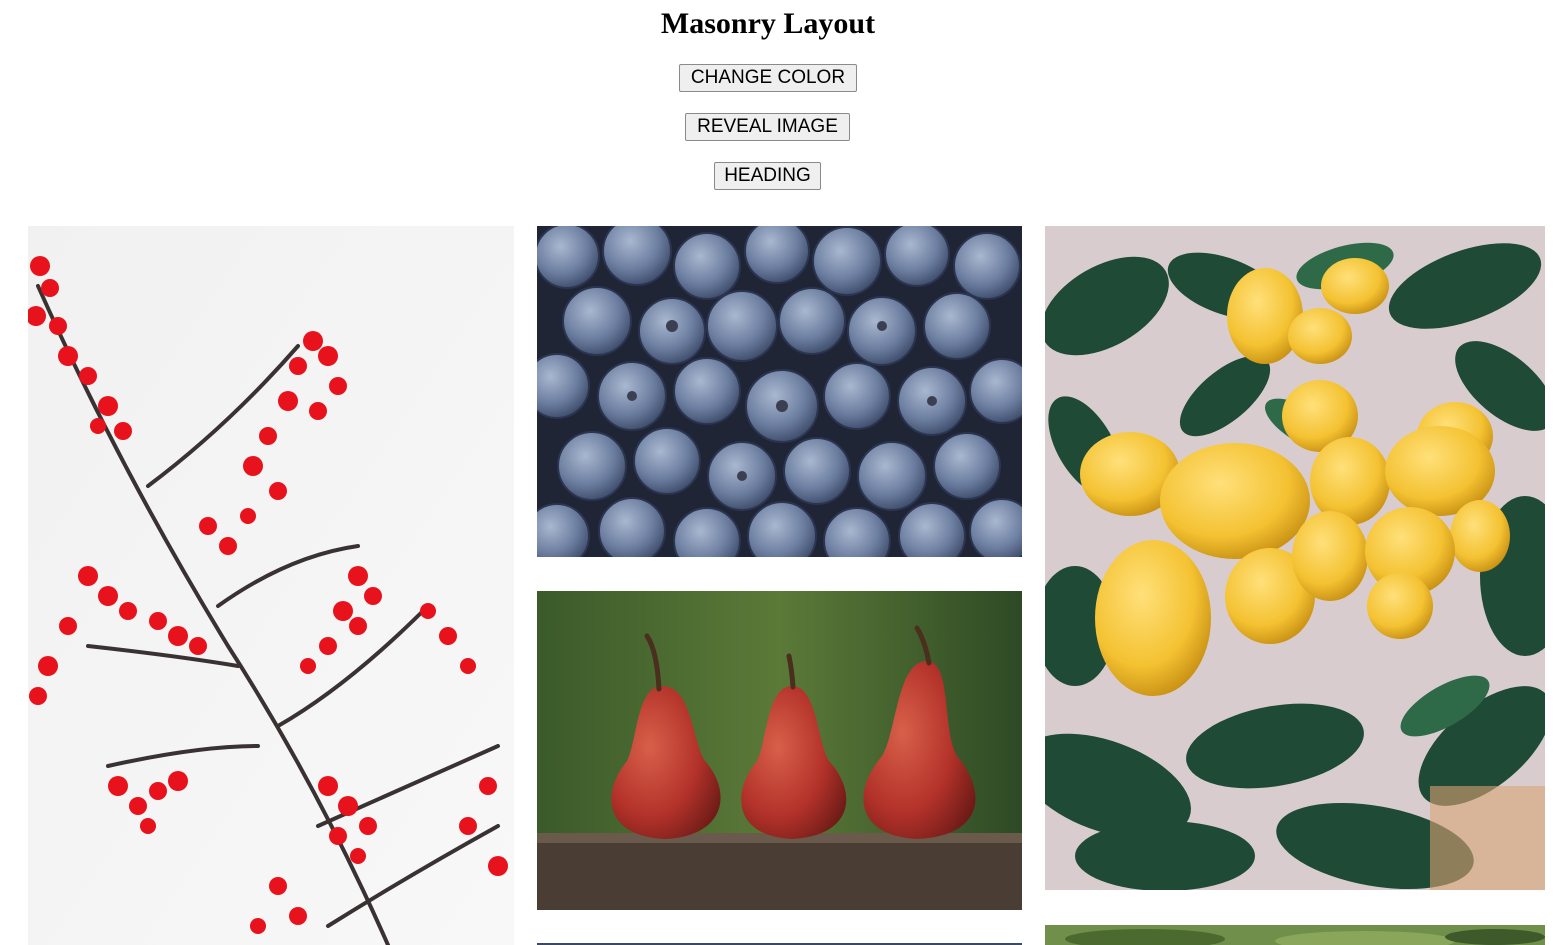  Describe the element at coordinates (767, 176) in the screenshot. I see `heading-button: HEADING` at that location.